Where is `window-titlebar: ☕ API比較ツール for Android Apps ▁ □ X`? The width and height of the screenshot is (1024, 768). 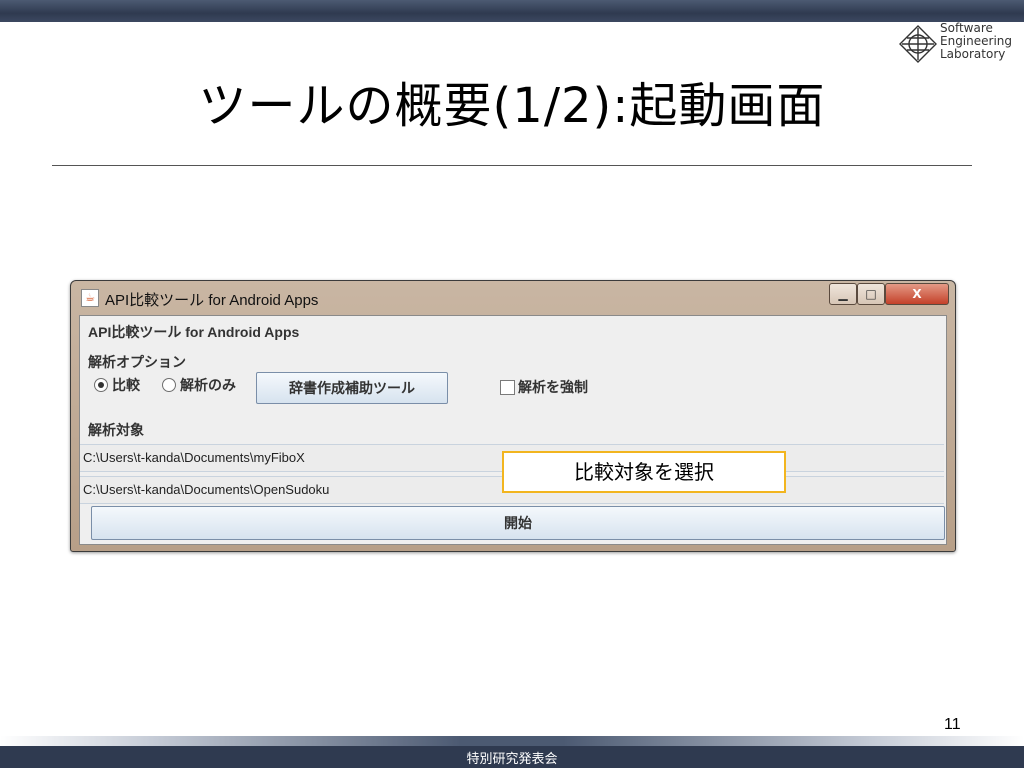 window-titlebar: ☕ API比較ツール for Android Apps ▁ □ X is located at coordinates (513, 298).